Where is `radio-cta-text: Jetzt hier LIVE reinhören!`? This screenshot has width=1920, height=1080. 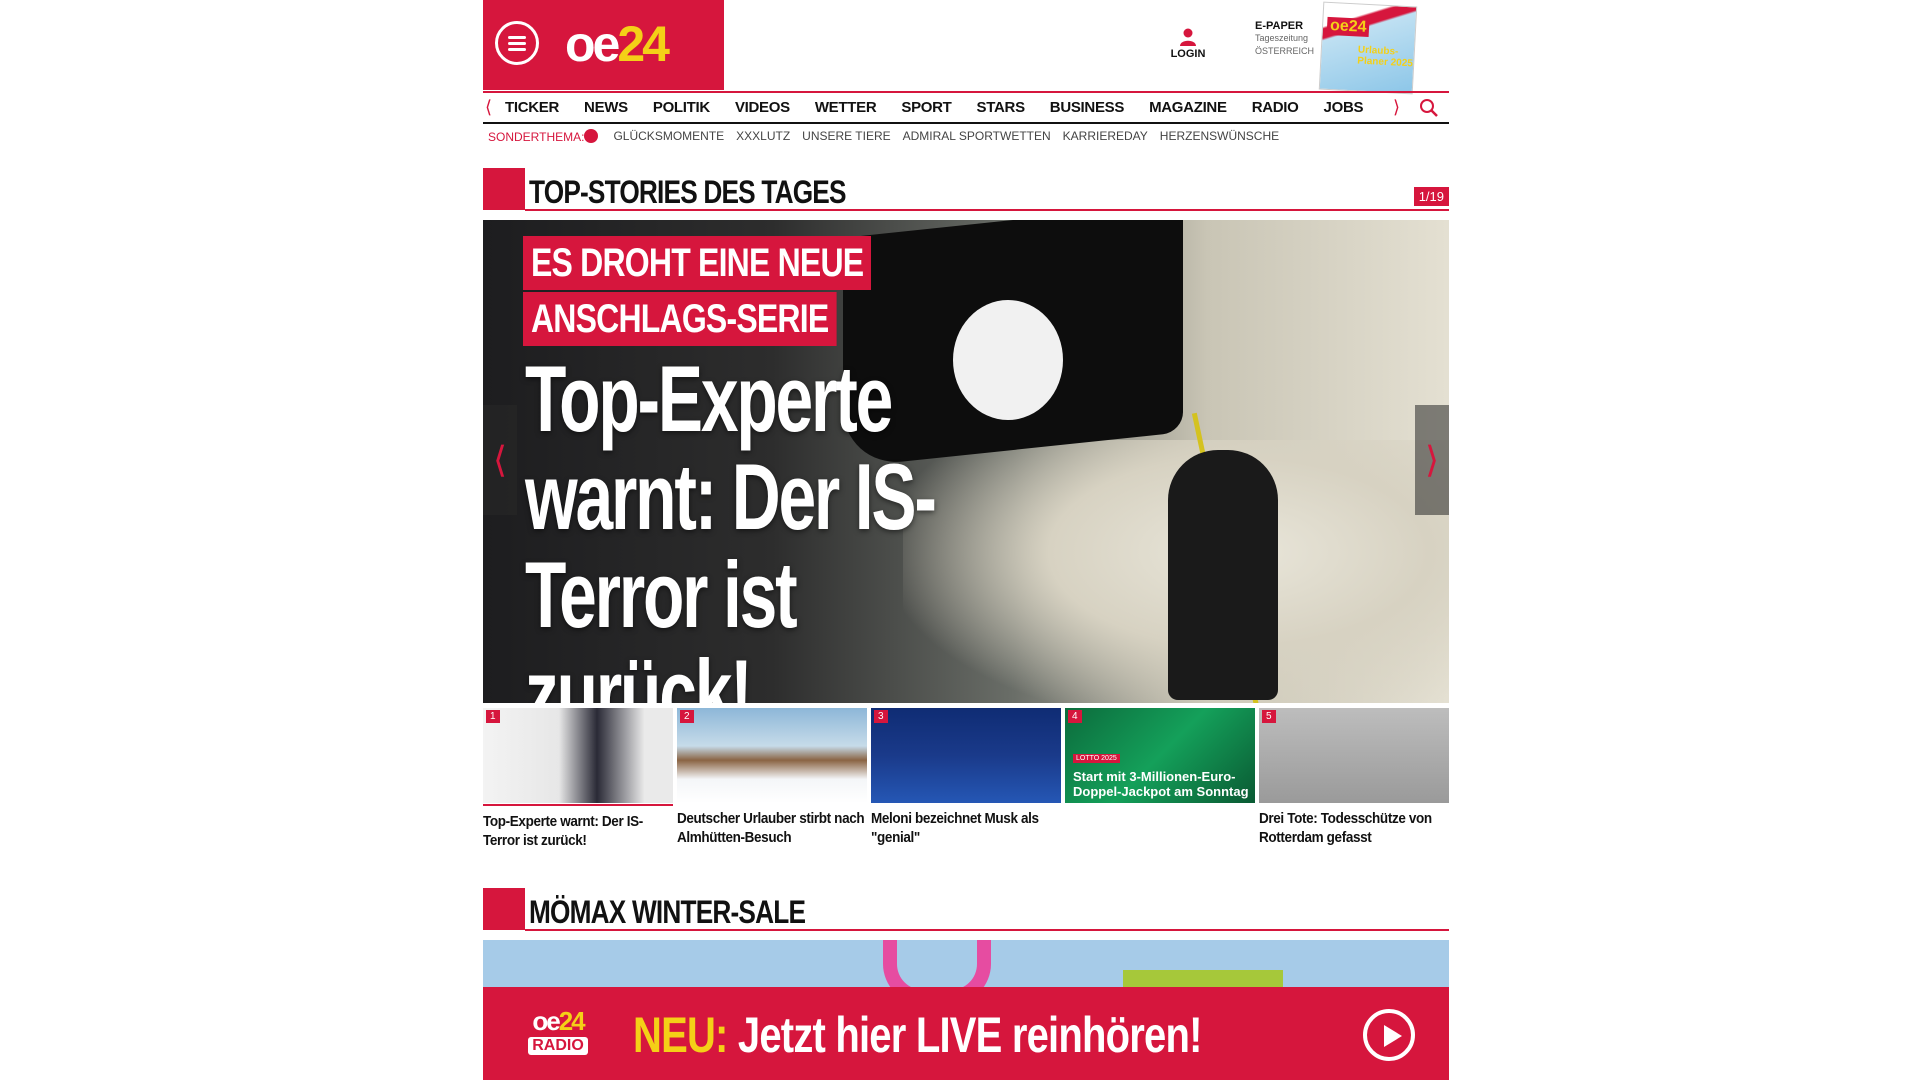 radio-cta-text: Jetzt hier LIVE reinhören! is located at coordinates (970, 1035).